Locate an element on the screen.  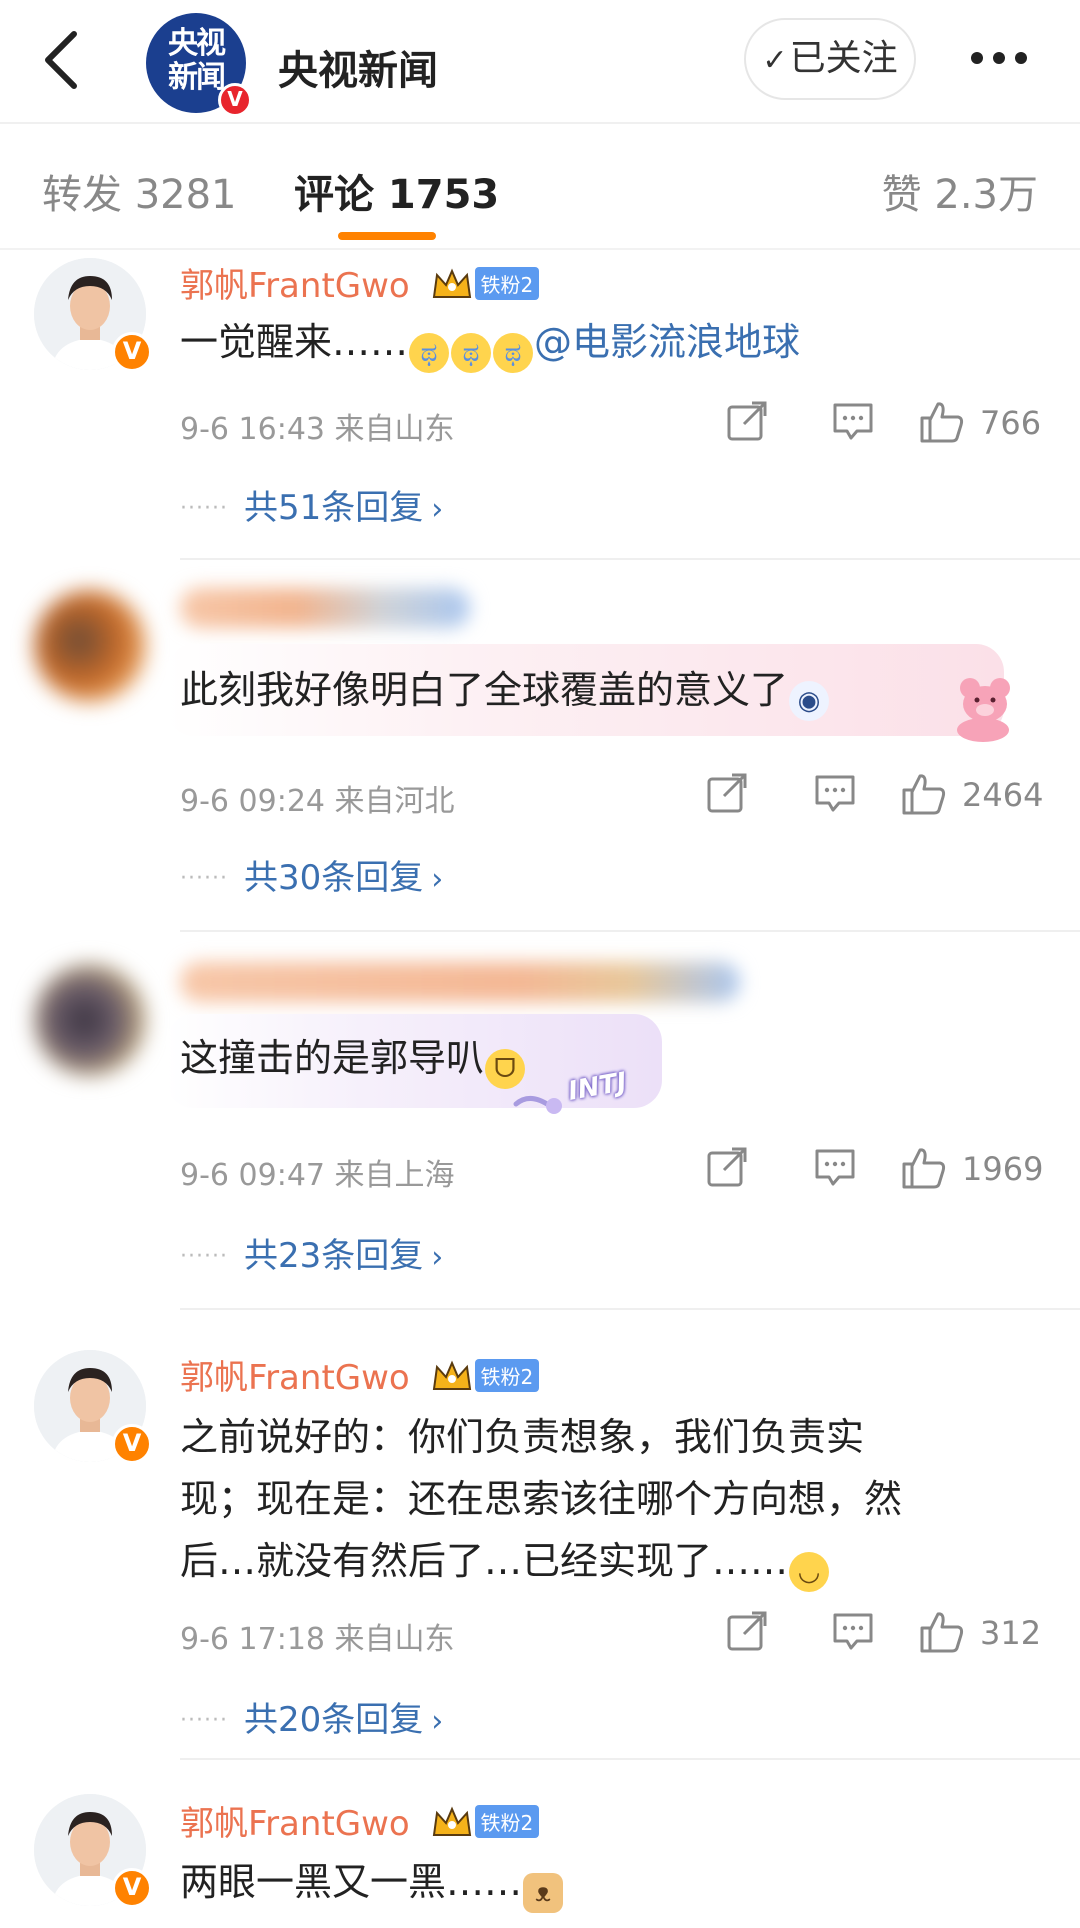
follow-button: ✓已关注 is located at coordinates (830, 59).